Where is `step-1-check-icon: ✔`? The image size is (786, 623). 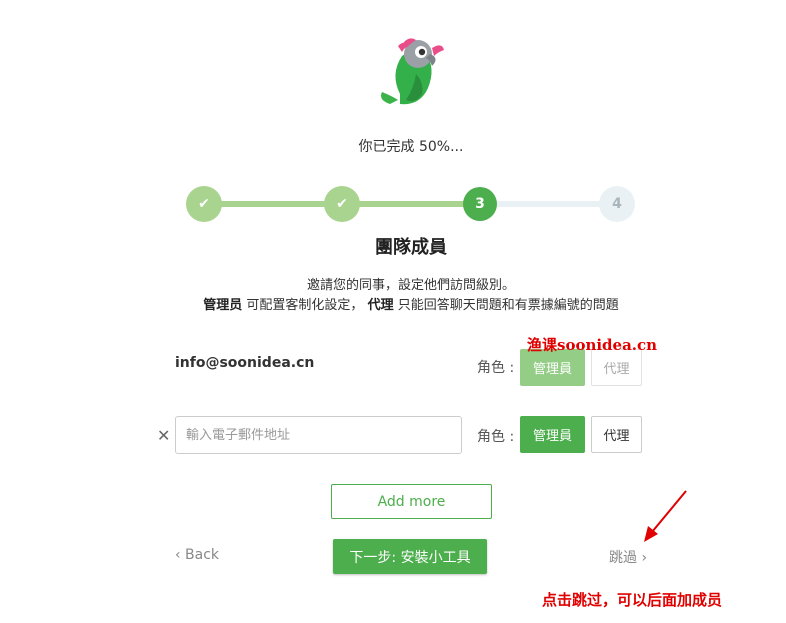
step-1-check-icon: ✔ is located at coordinates (204, 204).